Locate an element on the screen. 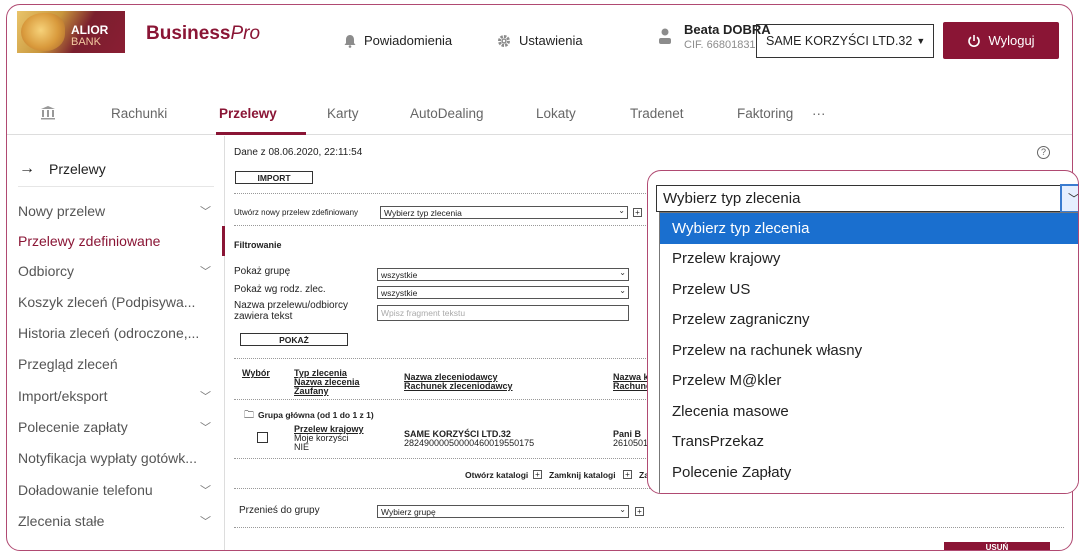 The width and height of the screenshot is (1079, 555). sidebar-item-polecenie-zaplaty: Polecenie zapłaty ﹀ is located at coordinates (116, 427).